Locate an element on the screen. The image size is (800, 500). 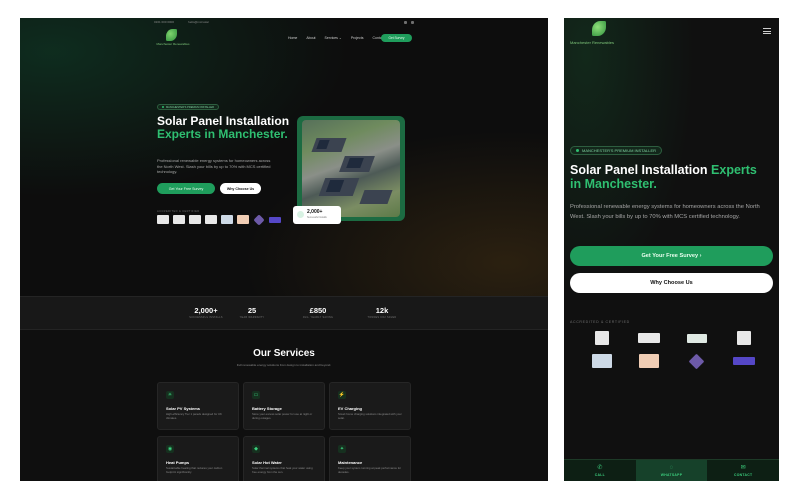
battery-icon: ▭ is located at coordinates (256, 395).